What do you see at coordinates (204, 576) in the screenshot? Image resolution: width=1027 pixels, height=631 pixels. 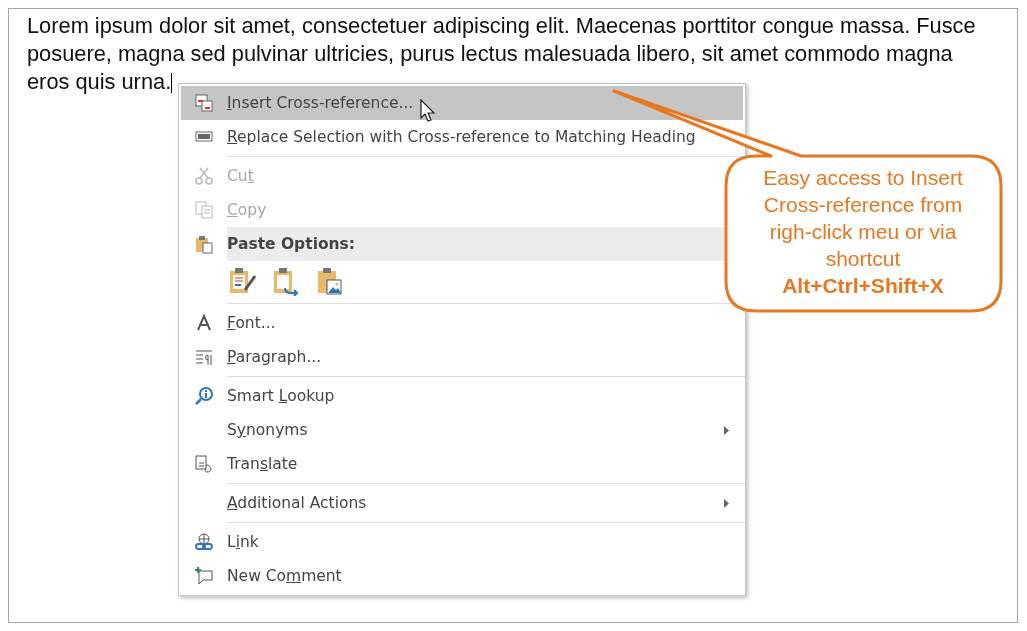 I see `comment-icon` at bounding box center [204, 576].